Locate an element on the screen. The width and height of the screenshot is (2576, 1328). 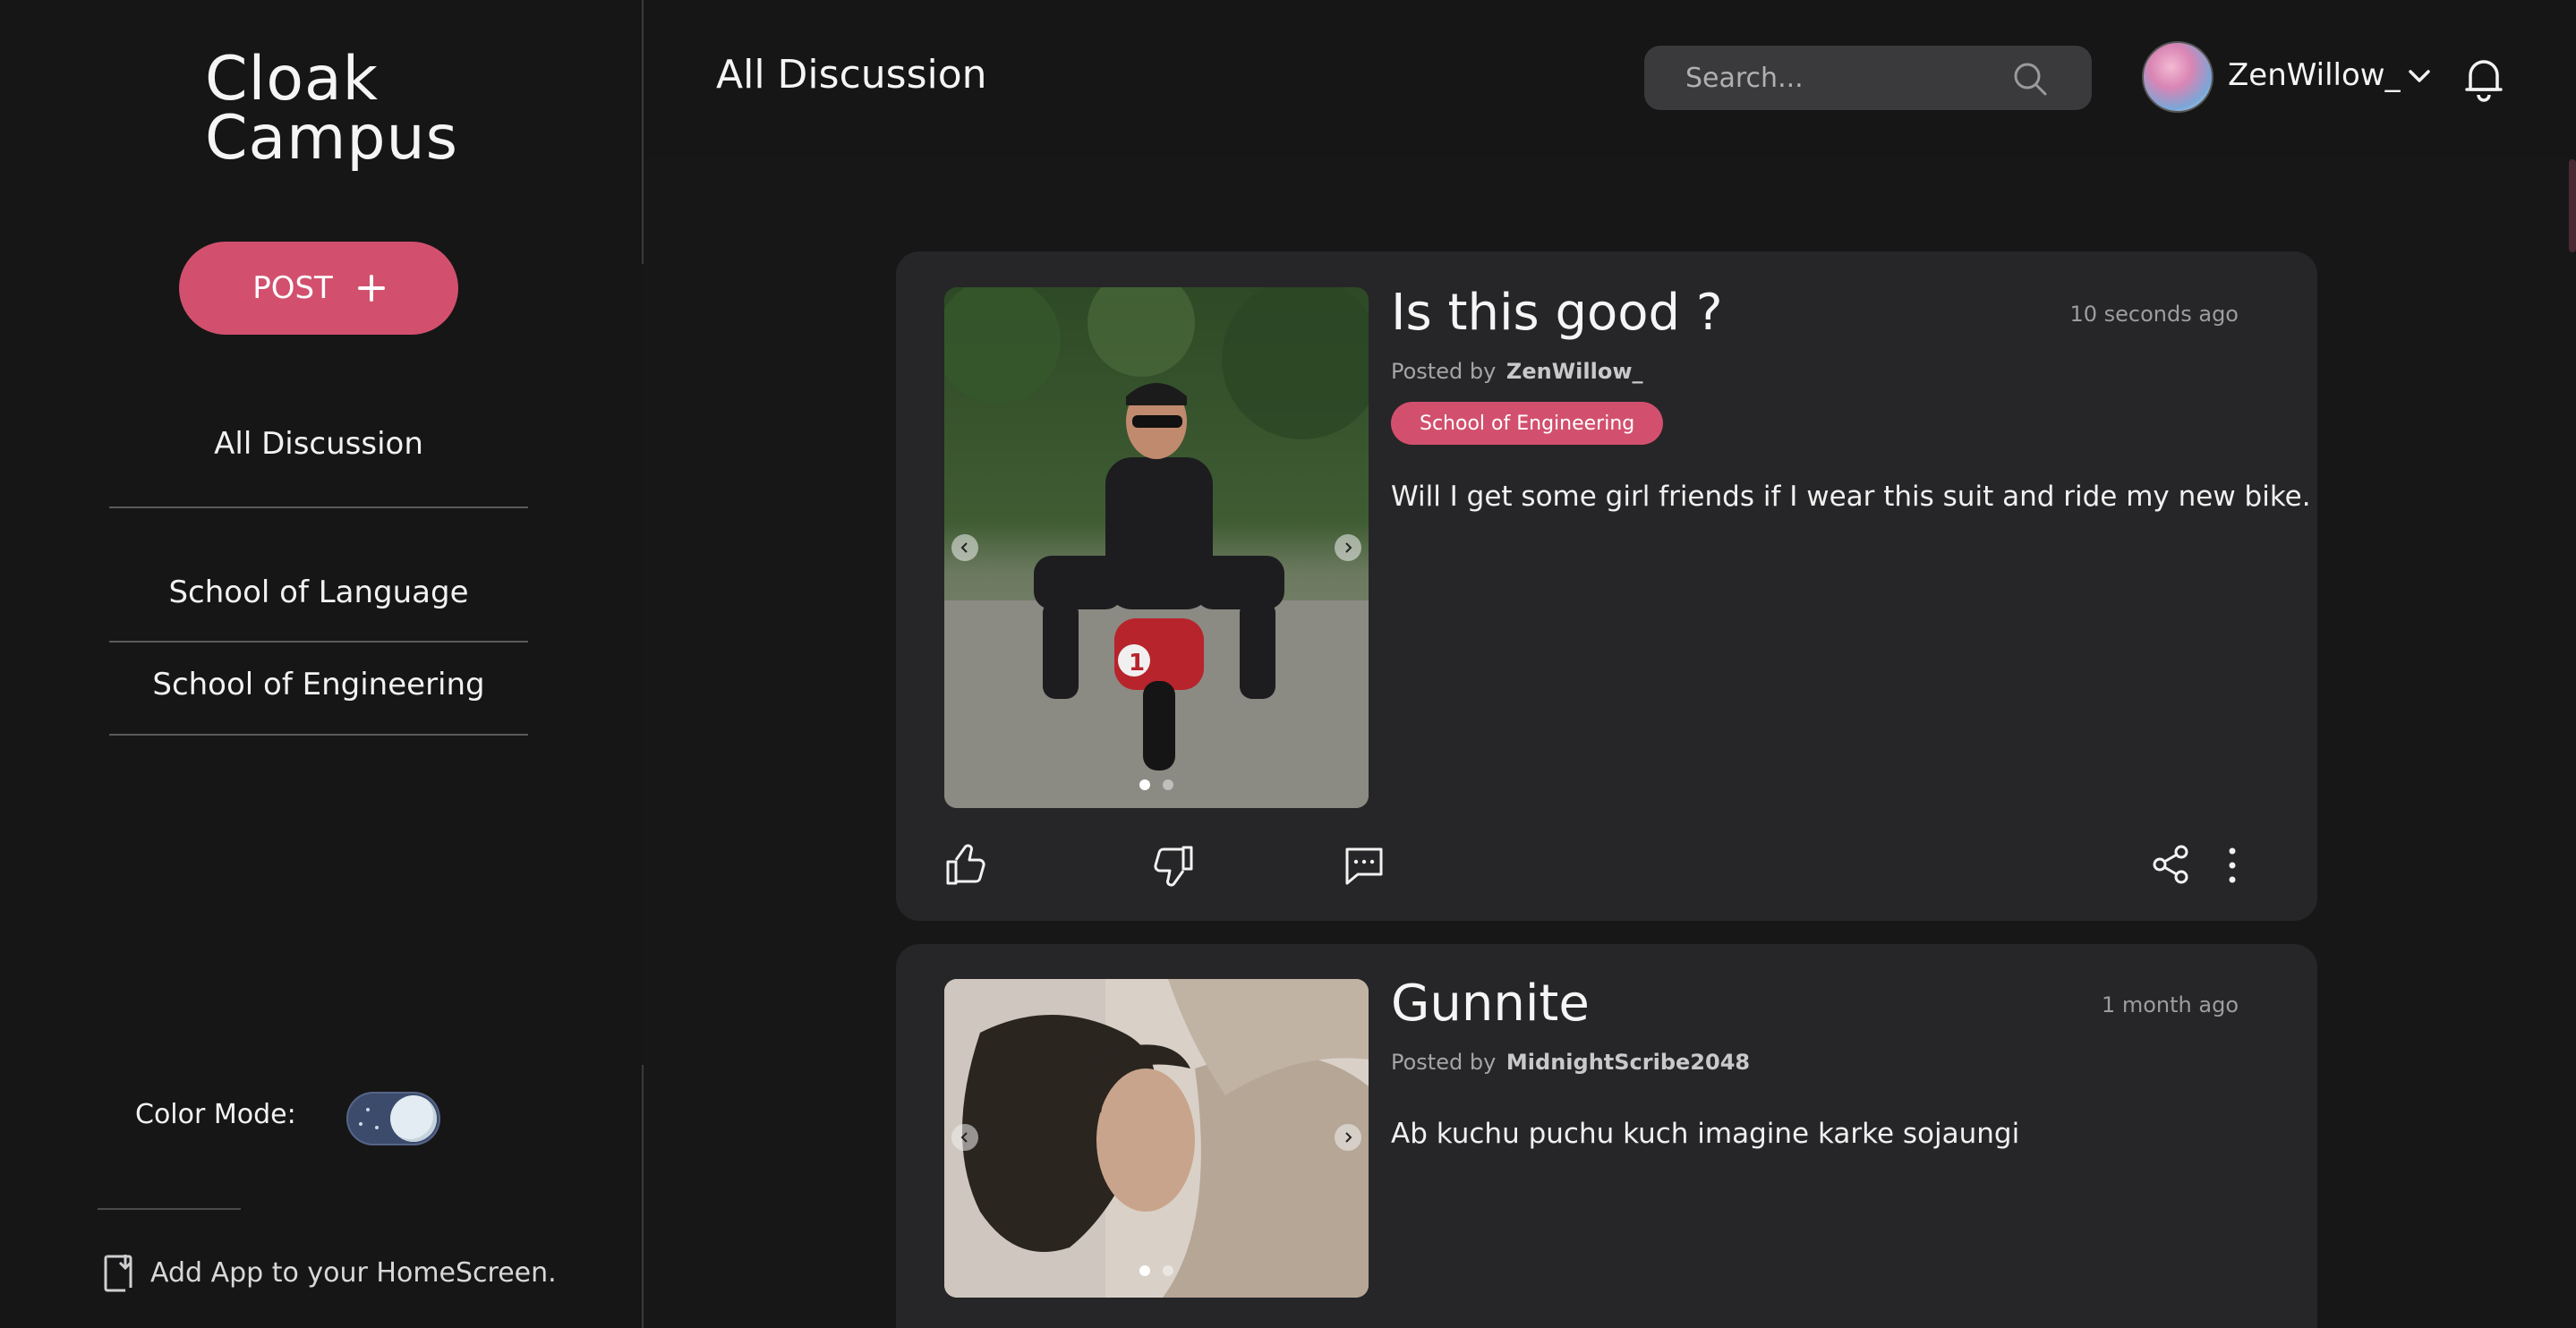
more-options-icon is located at coordinates (2232, 865).